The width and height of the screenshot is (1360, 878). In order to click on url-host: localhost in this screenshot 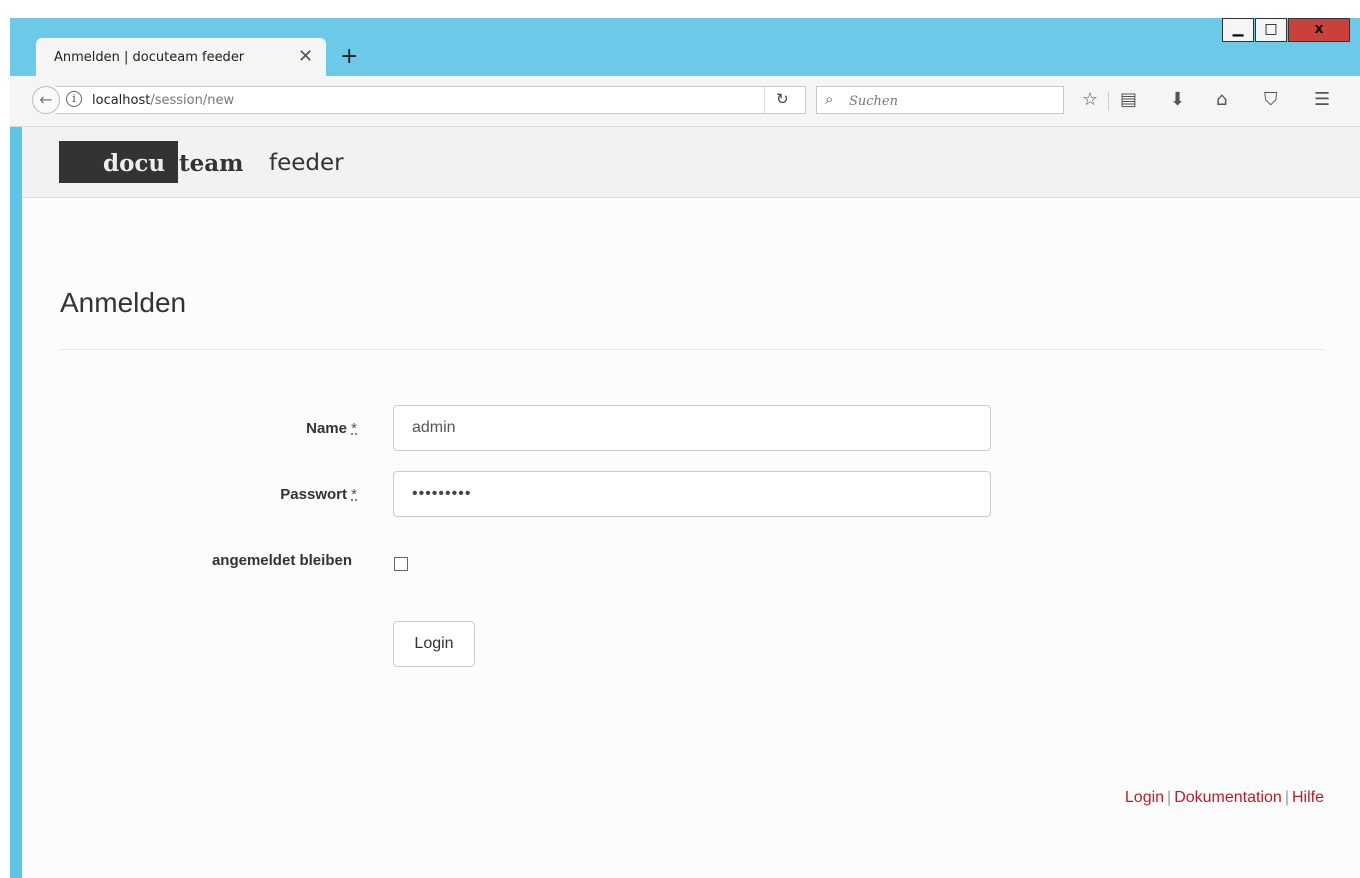, I will do `click(121, 100)`.